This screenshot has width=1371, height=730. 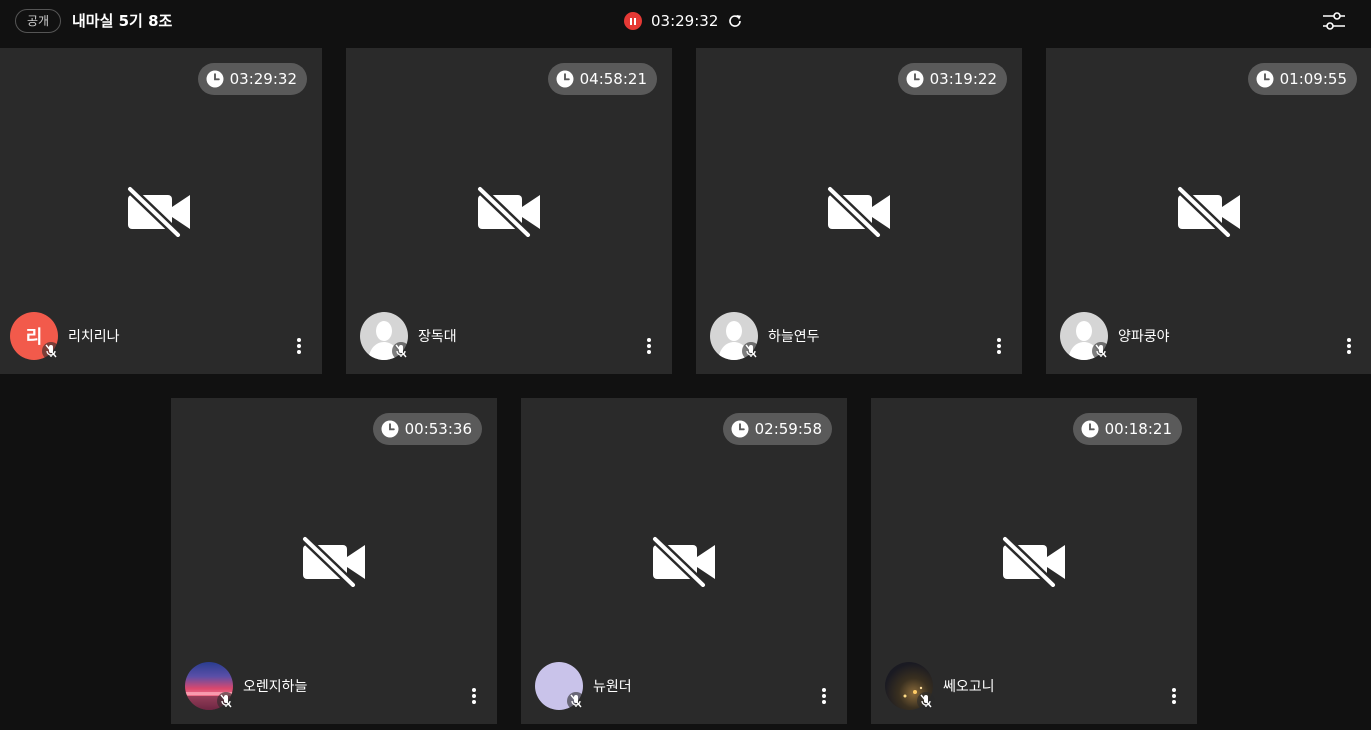 I want to click on settings-sliders-icon, so click(x=1334, y=21).